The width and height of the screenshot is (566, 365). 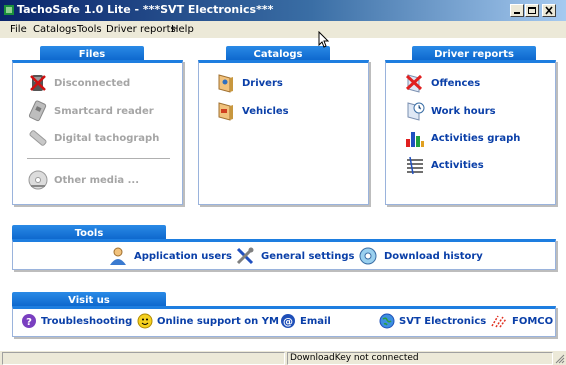 I want to click on work-hours-item: Work hours, so click(x=450, y=111).